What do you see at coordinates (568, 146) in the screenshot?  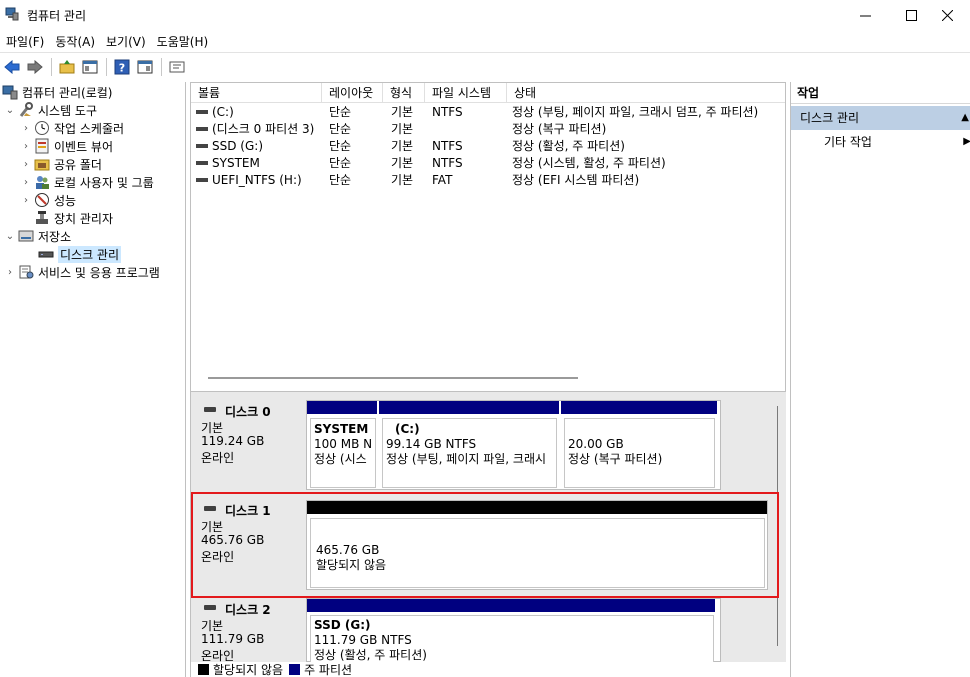 I see `volume-status: 정상 (활성, 주 파티션)` at bounding box center [568, 146].